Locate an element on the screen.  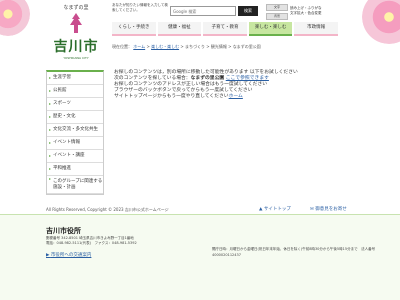
breadcrumb-current: なまずの里公園 is located at coordinates (246, 46).